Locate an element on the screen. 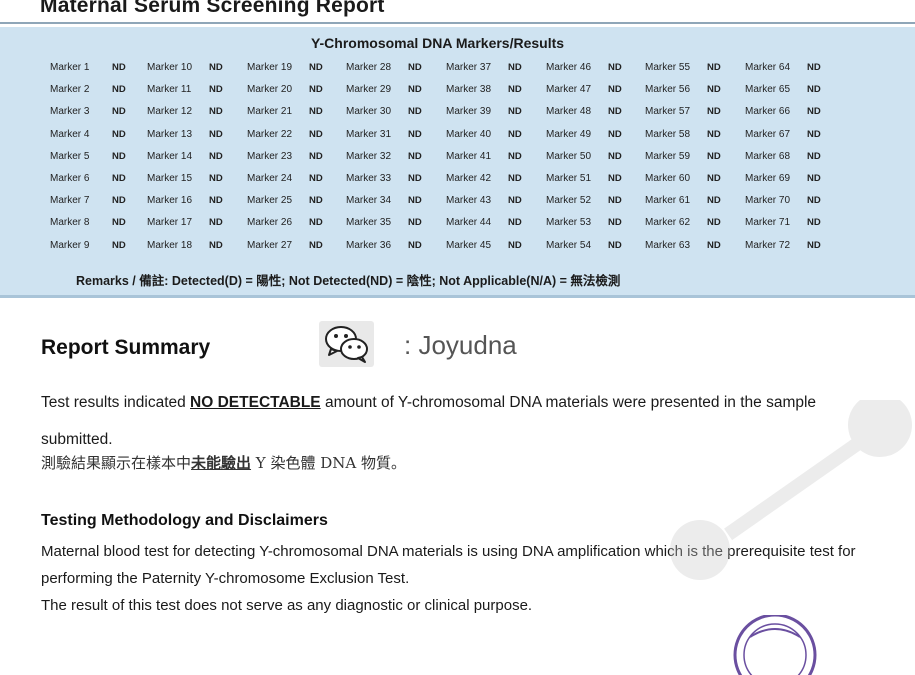 This screenshot has height=675, width=915. marker-name: Marker 53 is located at coordinates (569, 223).